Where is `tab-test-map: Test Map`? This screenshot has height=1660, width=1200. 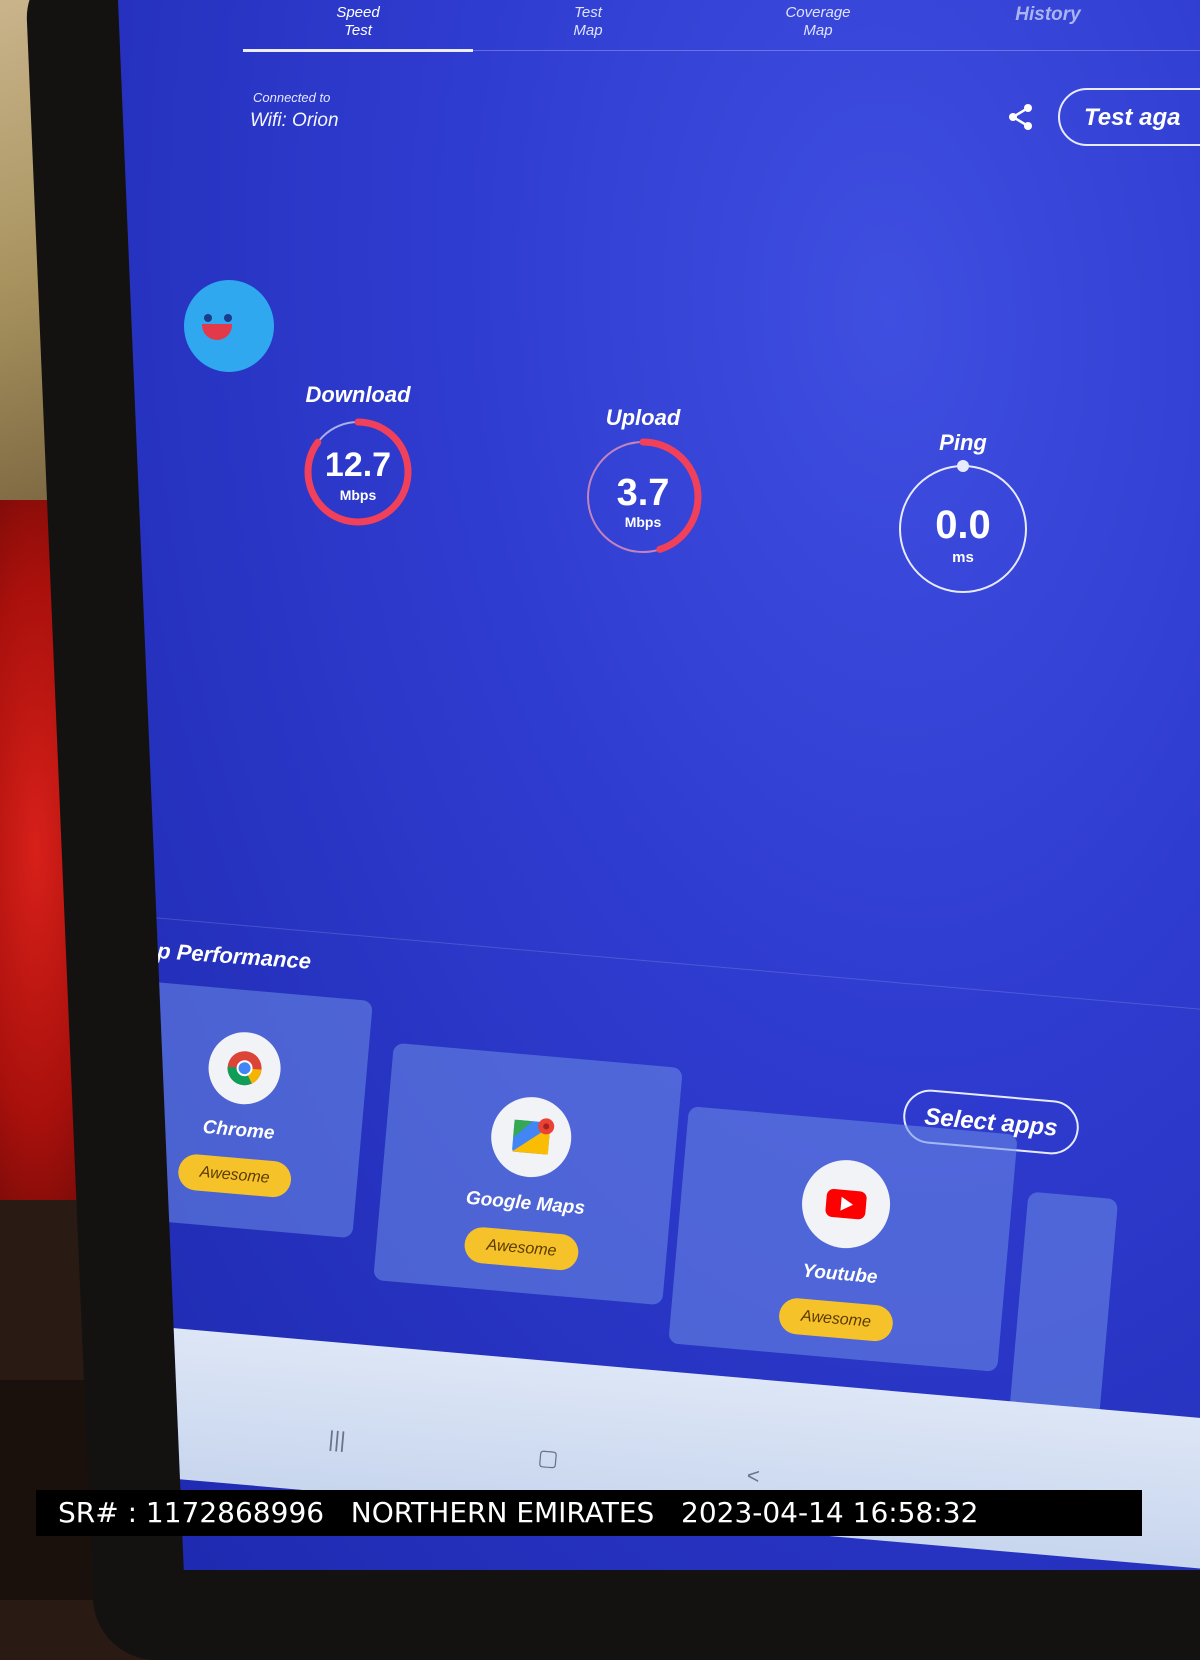
tab-test-map: Test Map is located at coordinates (588, 26).